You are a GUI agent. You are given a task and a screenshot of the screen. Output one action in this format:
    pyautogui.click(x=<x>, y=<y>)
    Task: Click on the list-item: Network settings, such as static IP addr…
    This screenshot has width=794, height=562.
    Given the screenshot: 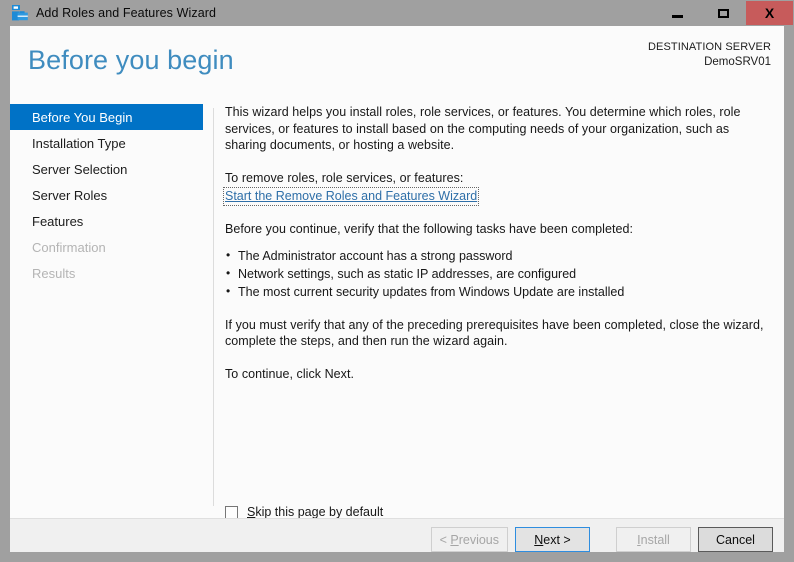 What is the action you would take?
    pyautogui.click(x=499, y=273)
    